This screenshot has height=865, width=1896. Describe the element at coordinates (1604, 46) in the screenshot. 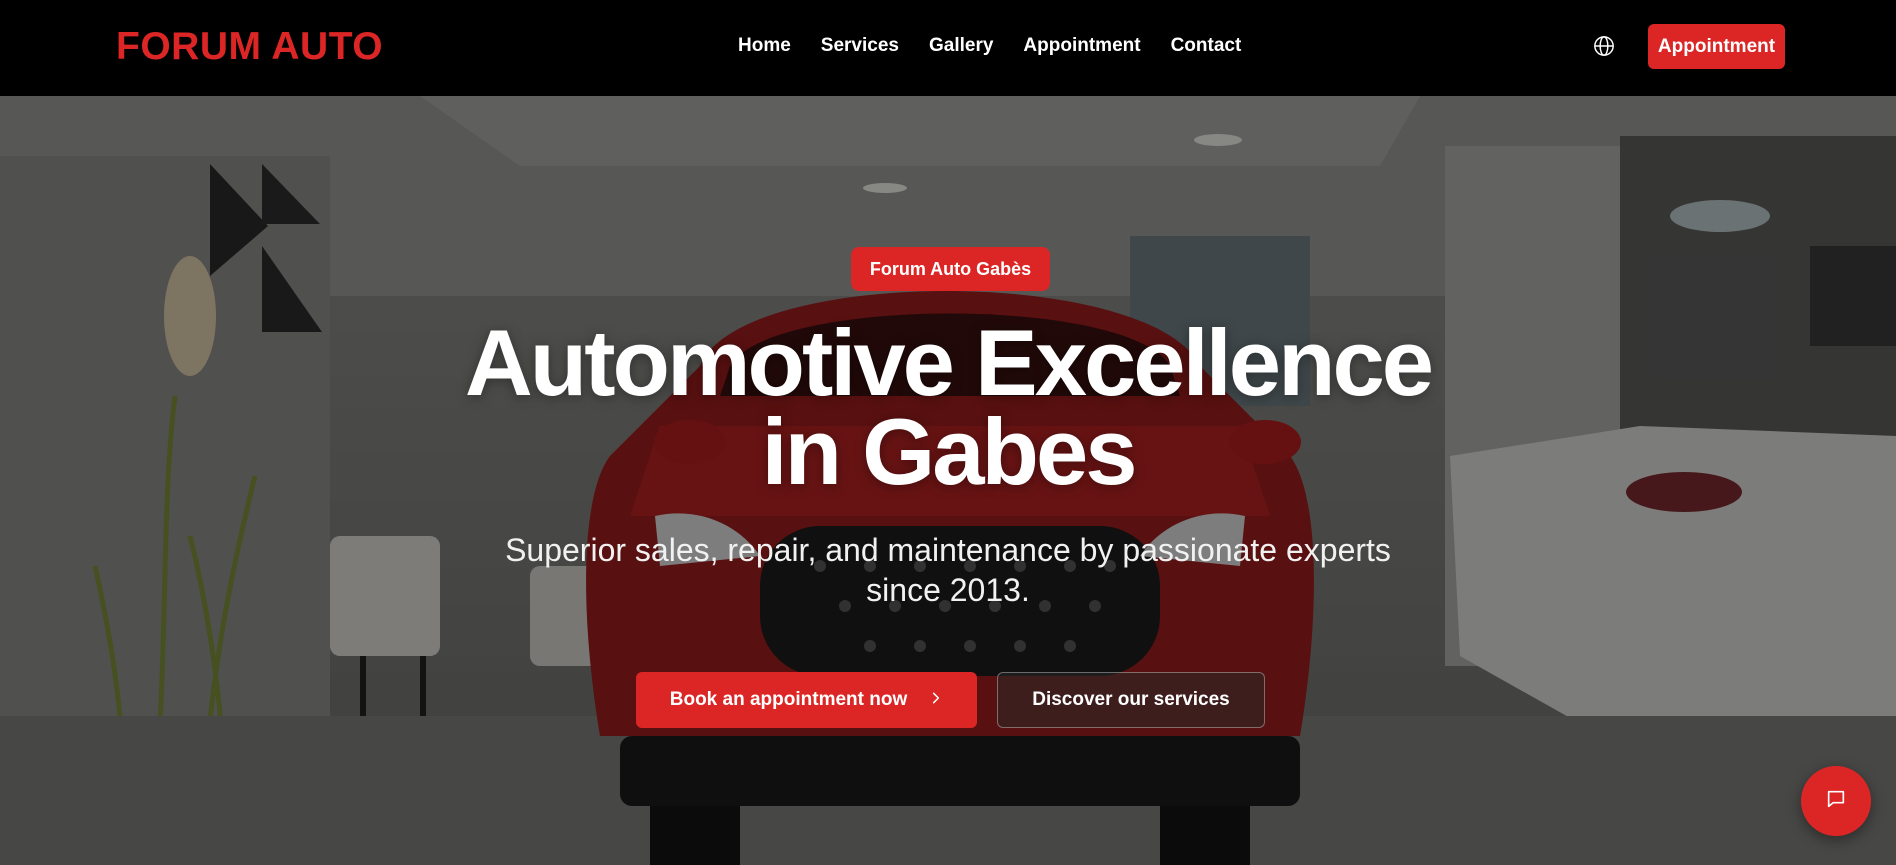

I see `globe-icon` at that location.